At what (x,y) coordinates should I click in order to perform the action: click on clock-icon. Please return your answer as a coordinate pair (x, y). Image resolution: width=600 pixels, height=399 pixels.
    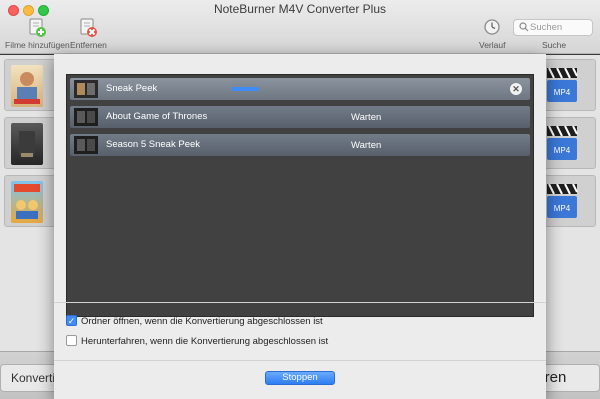
    Looking at the image, I should click on (492, 28).